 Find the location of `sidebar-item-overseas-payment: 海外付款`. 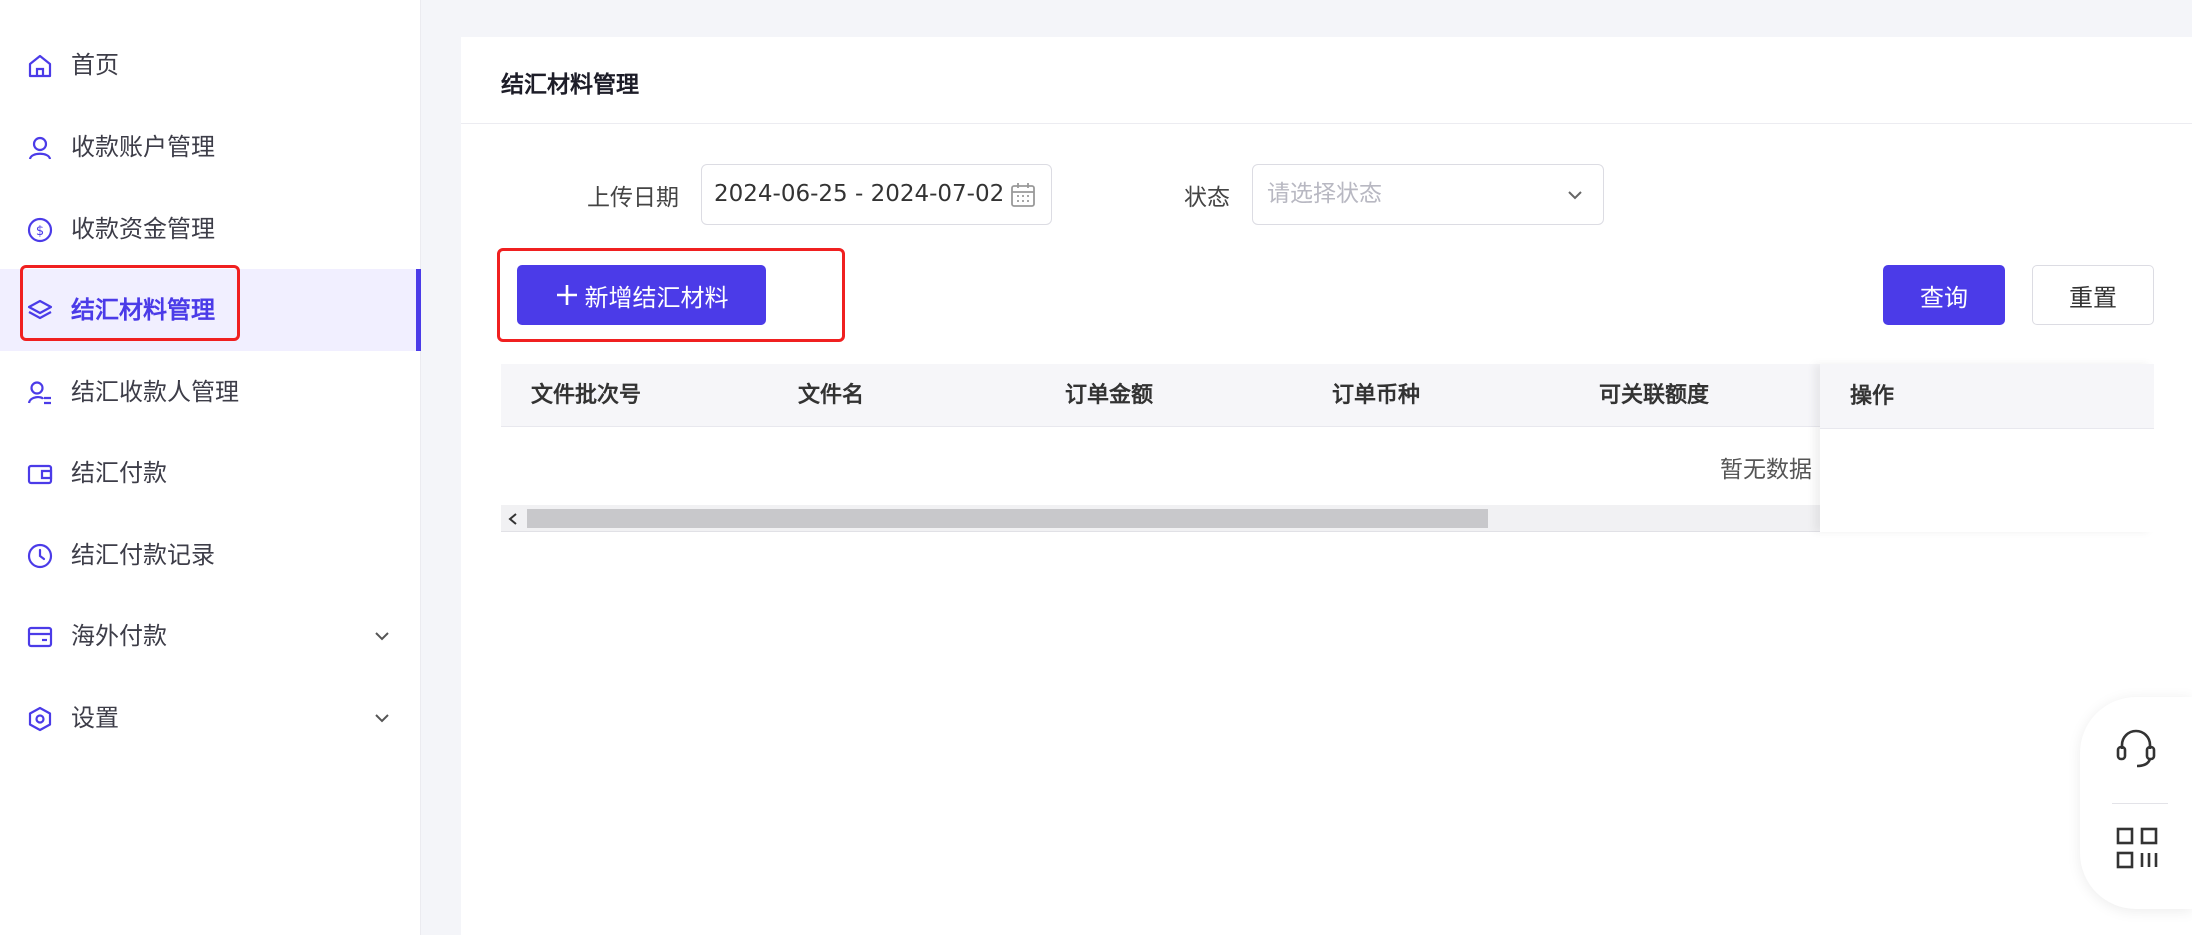

sidebar-item-overseas-payment: 海外付款 is located at coordinates (210, 636).